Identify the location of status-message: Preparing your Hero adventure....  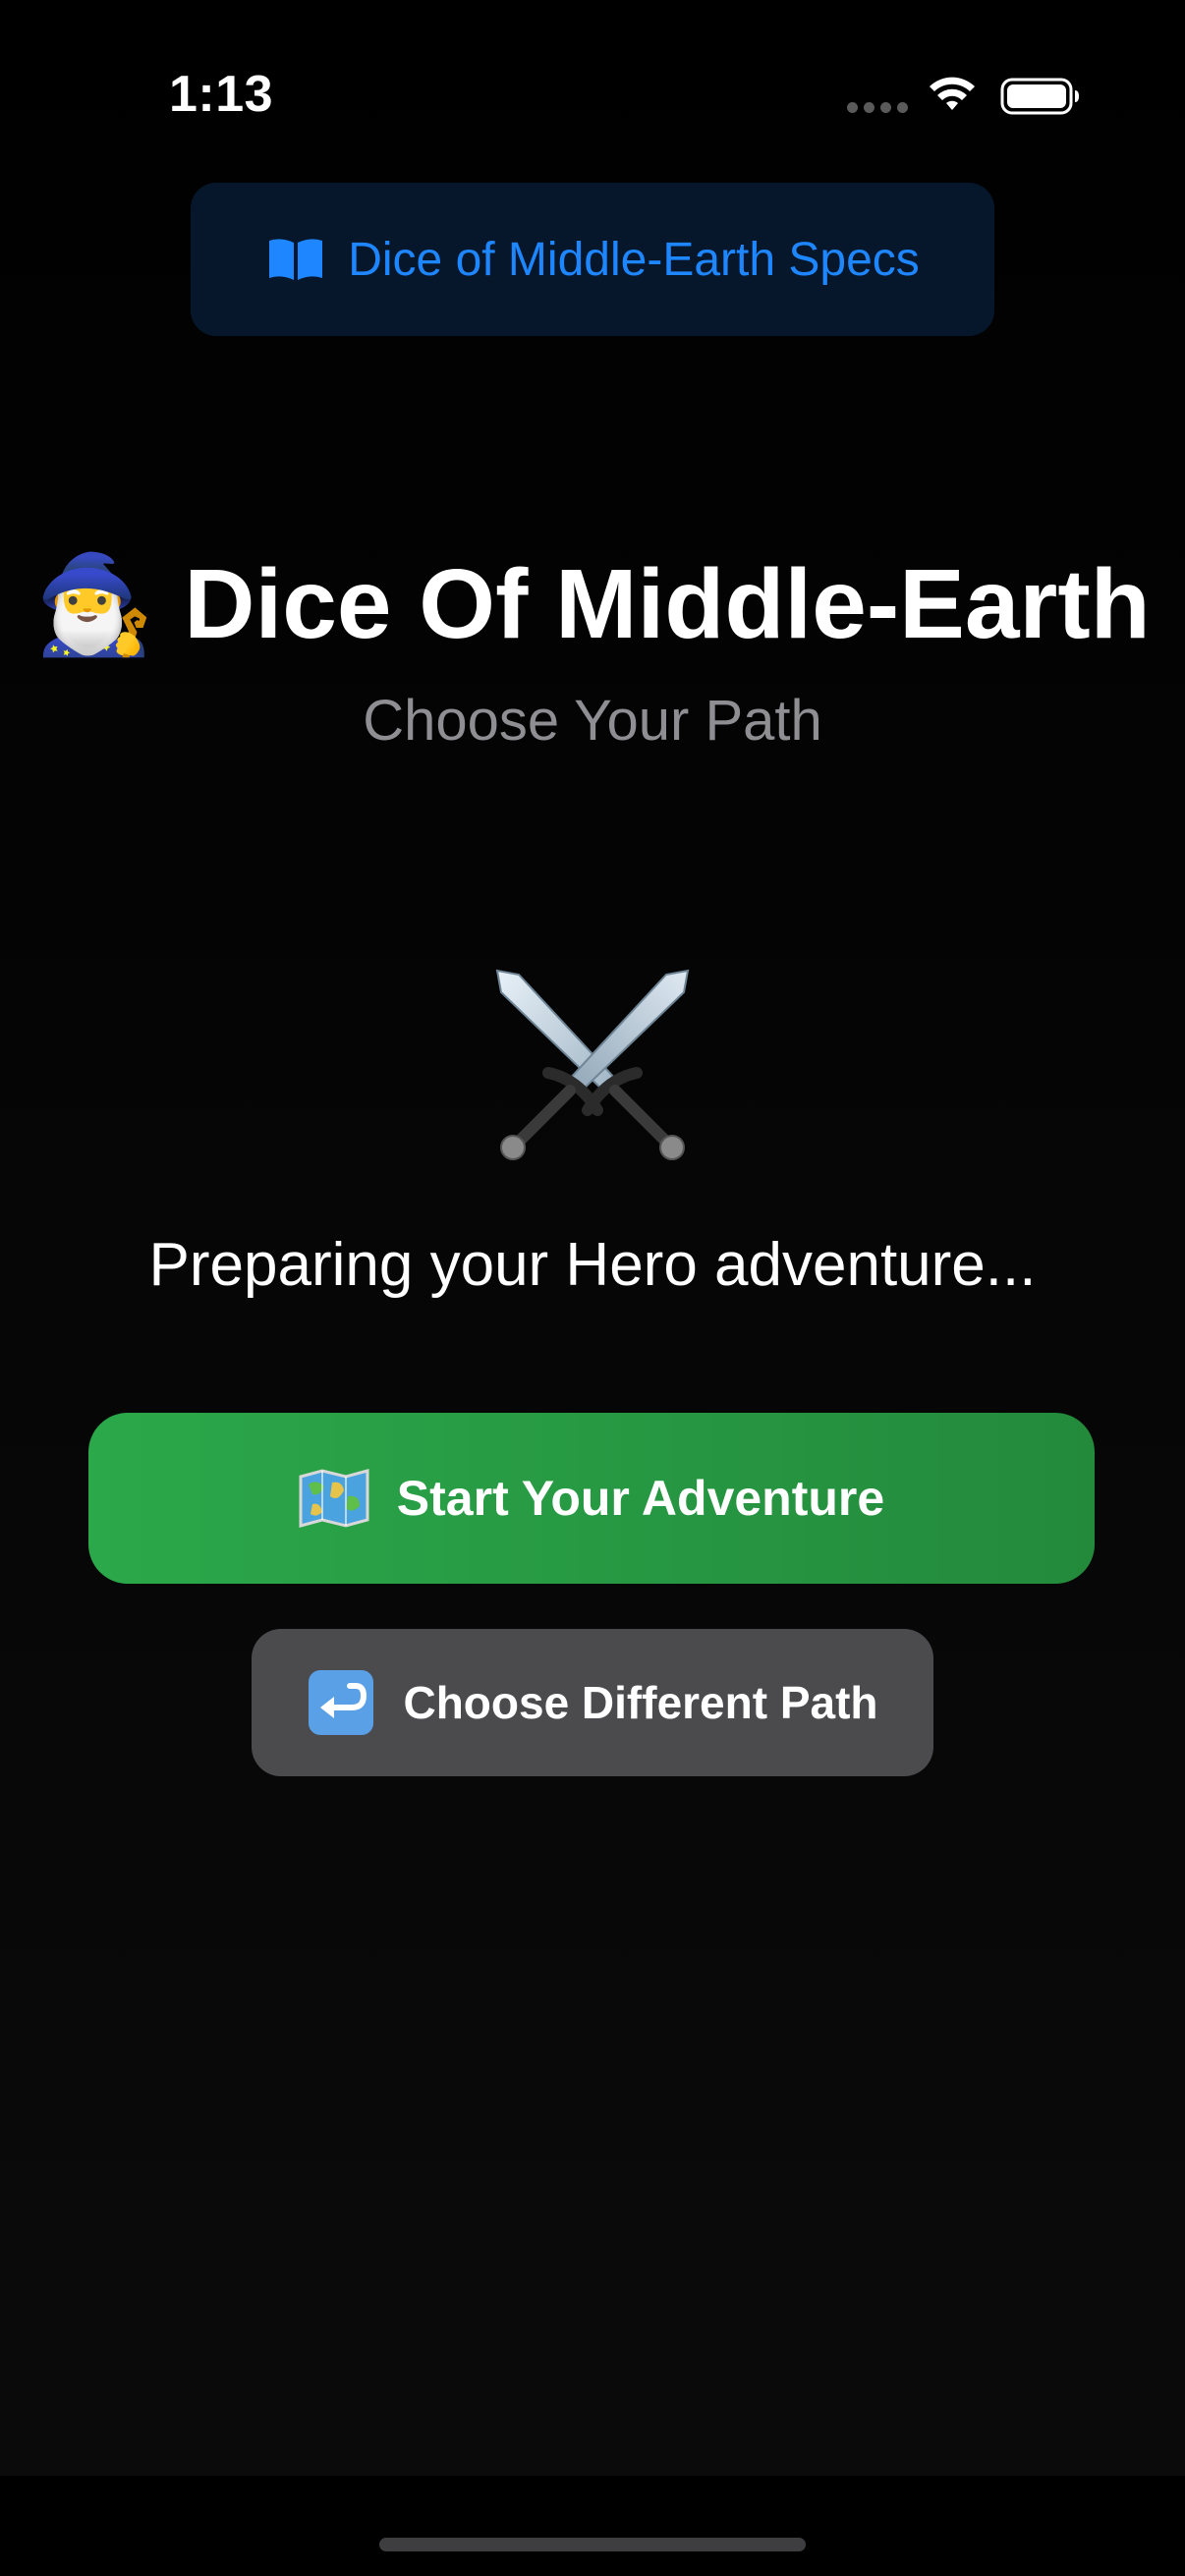
(592, 1265).